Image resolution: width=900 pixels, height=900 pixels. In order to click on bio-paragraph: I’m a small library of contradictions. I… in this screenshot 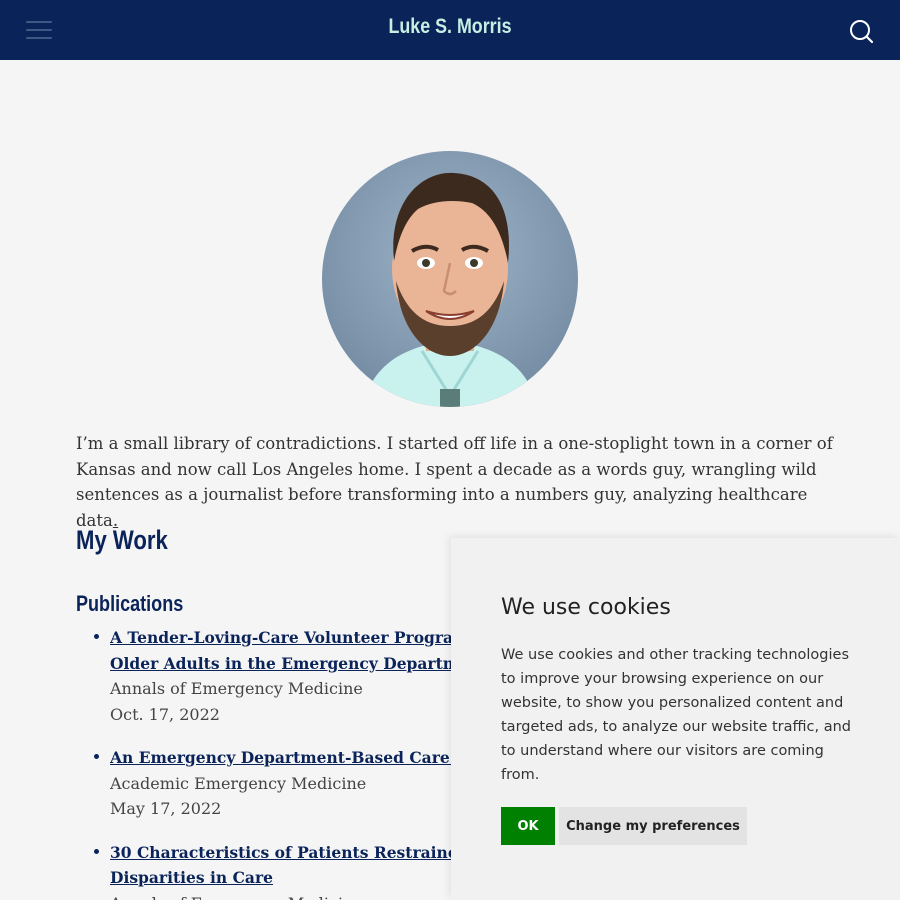, I will do `click(456, 482)`.